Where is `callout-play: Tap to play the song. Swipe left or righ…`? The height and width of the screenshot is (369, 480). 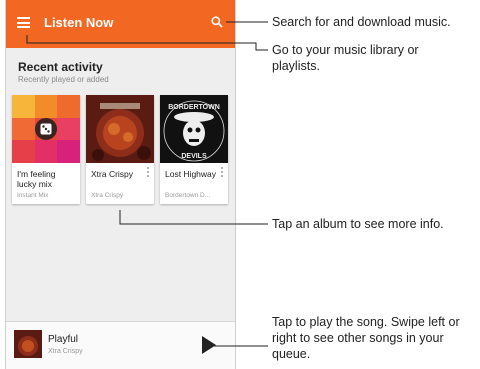 callout-play: Tap to play the song. Swipe left or righ… is located at coordinates (366, 338).